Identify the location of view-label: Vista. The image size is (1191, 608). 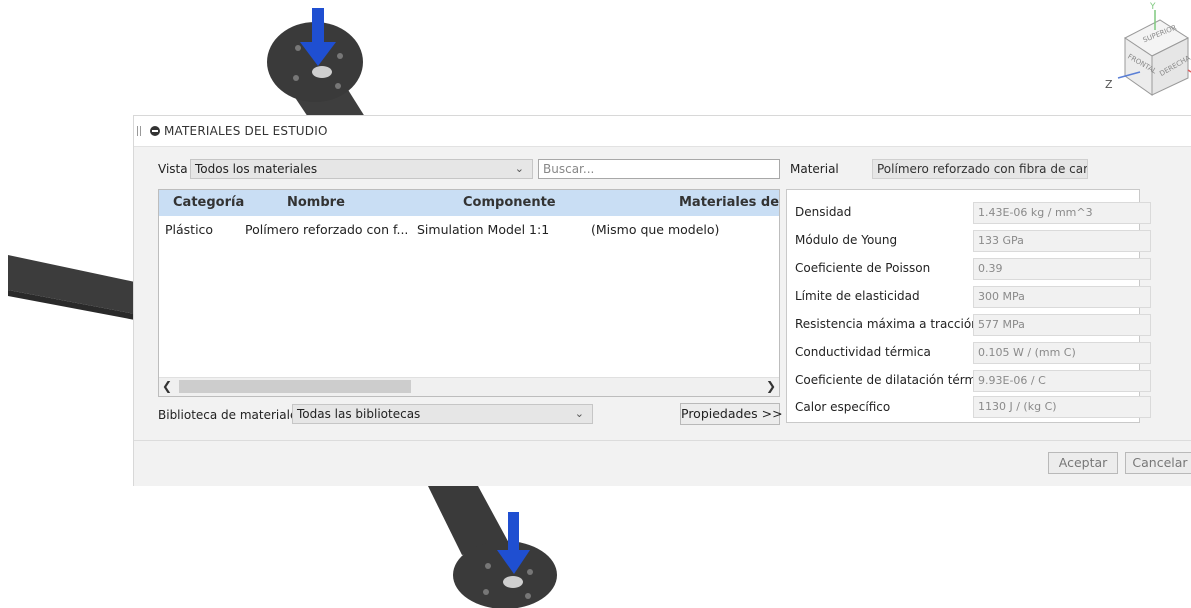
(173, 169).